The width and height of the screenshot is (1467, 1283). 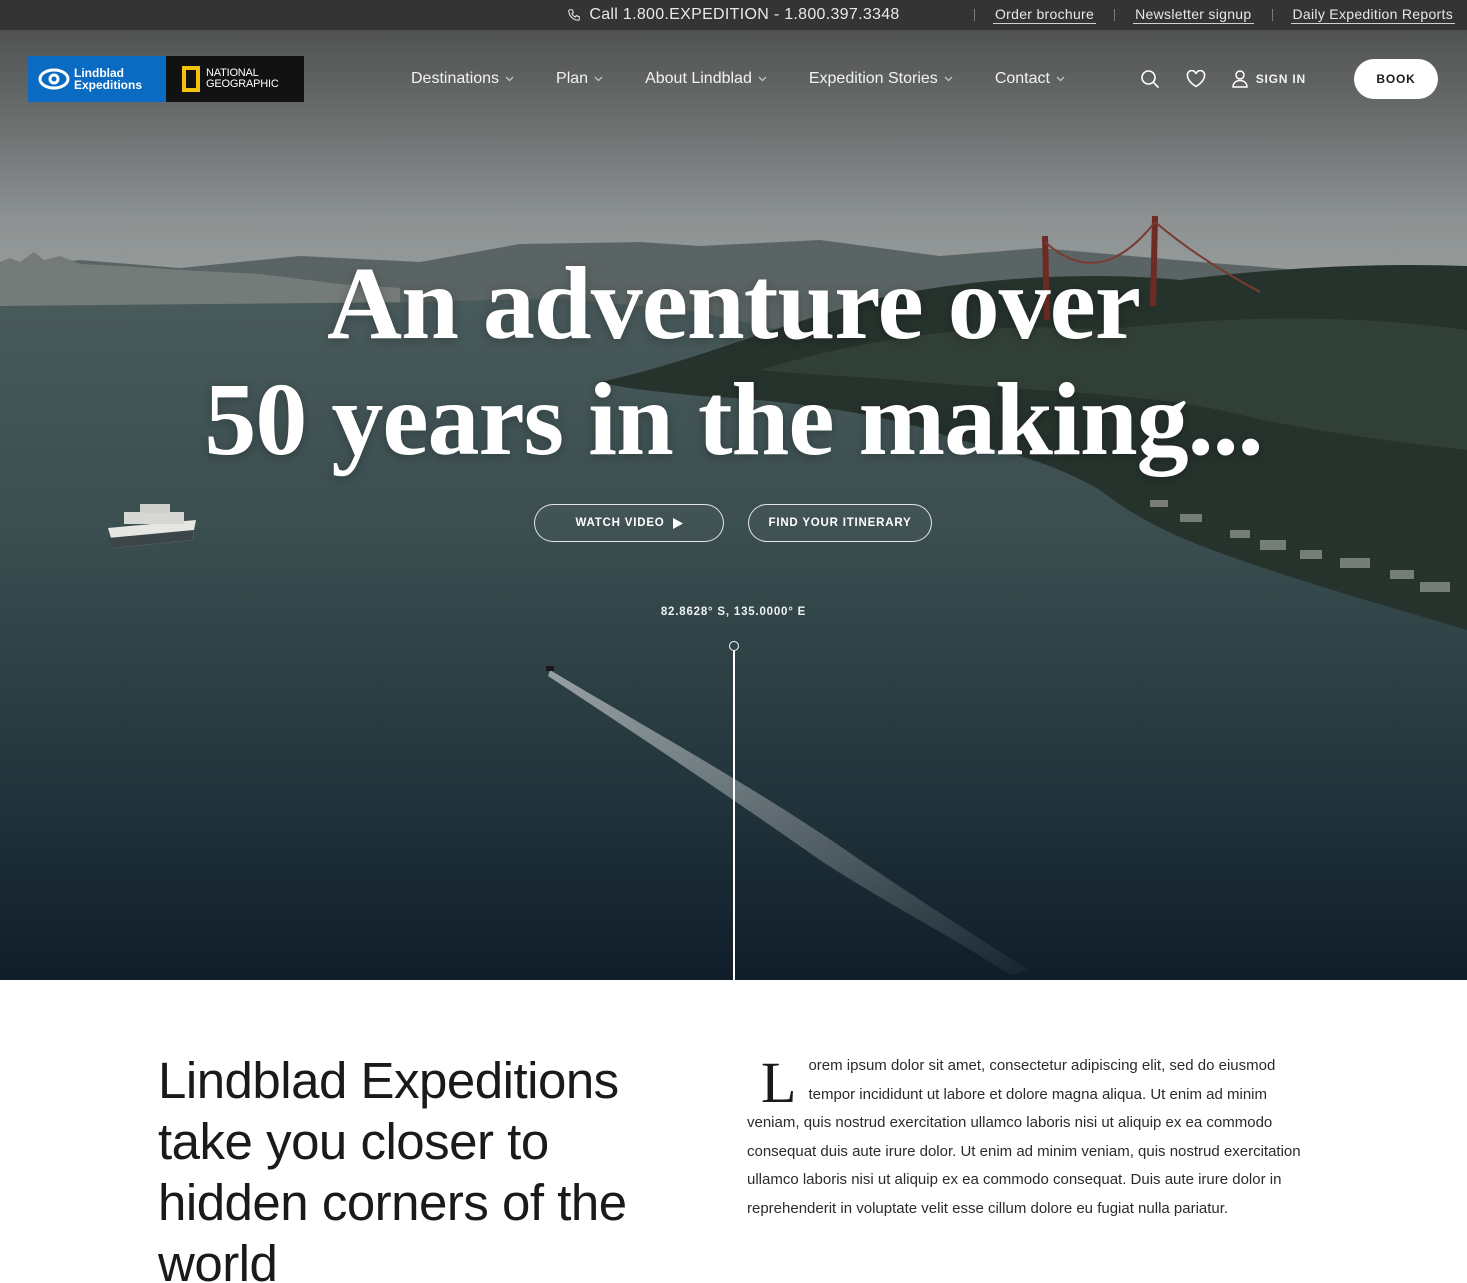 I want to click on nav-expedition-stories: Expedition Stories, so click(x=881, y=79).